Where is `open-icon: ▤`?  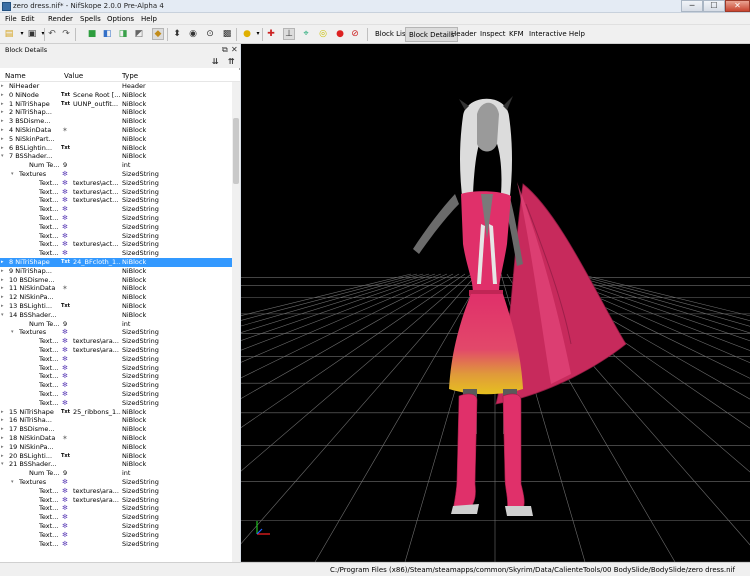
open-icon: ▤ is located at coordinates (9, 34).